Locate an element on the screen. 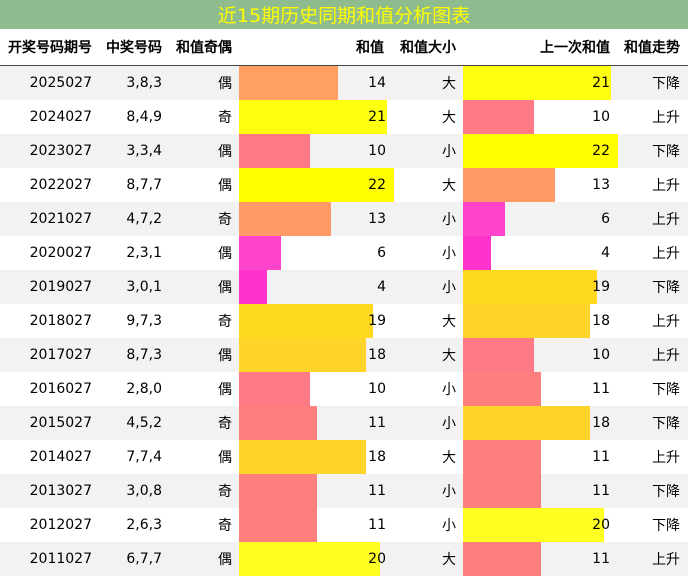 The image size is (688, 576). table-row: 2013027 3,0,8 奇 11 小 11 下降 is located at coordinates (344, 491).